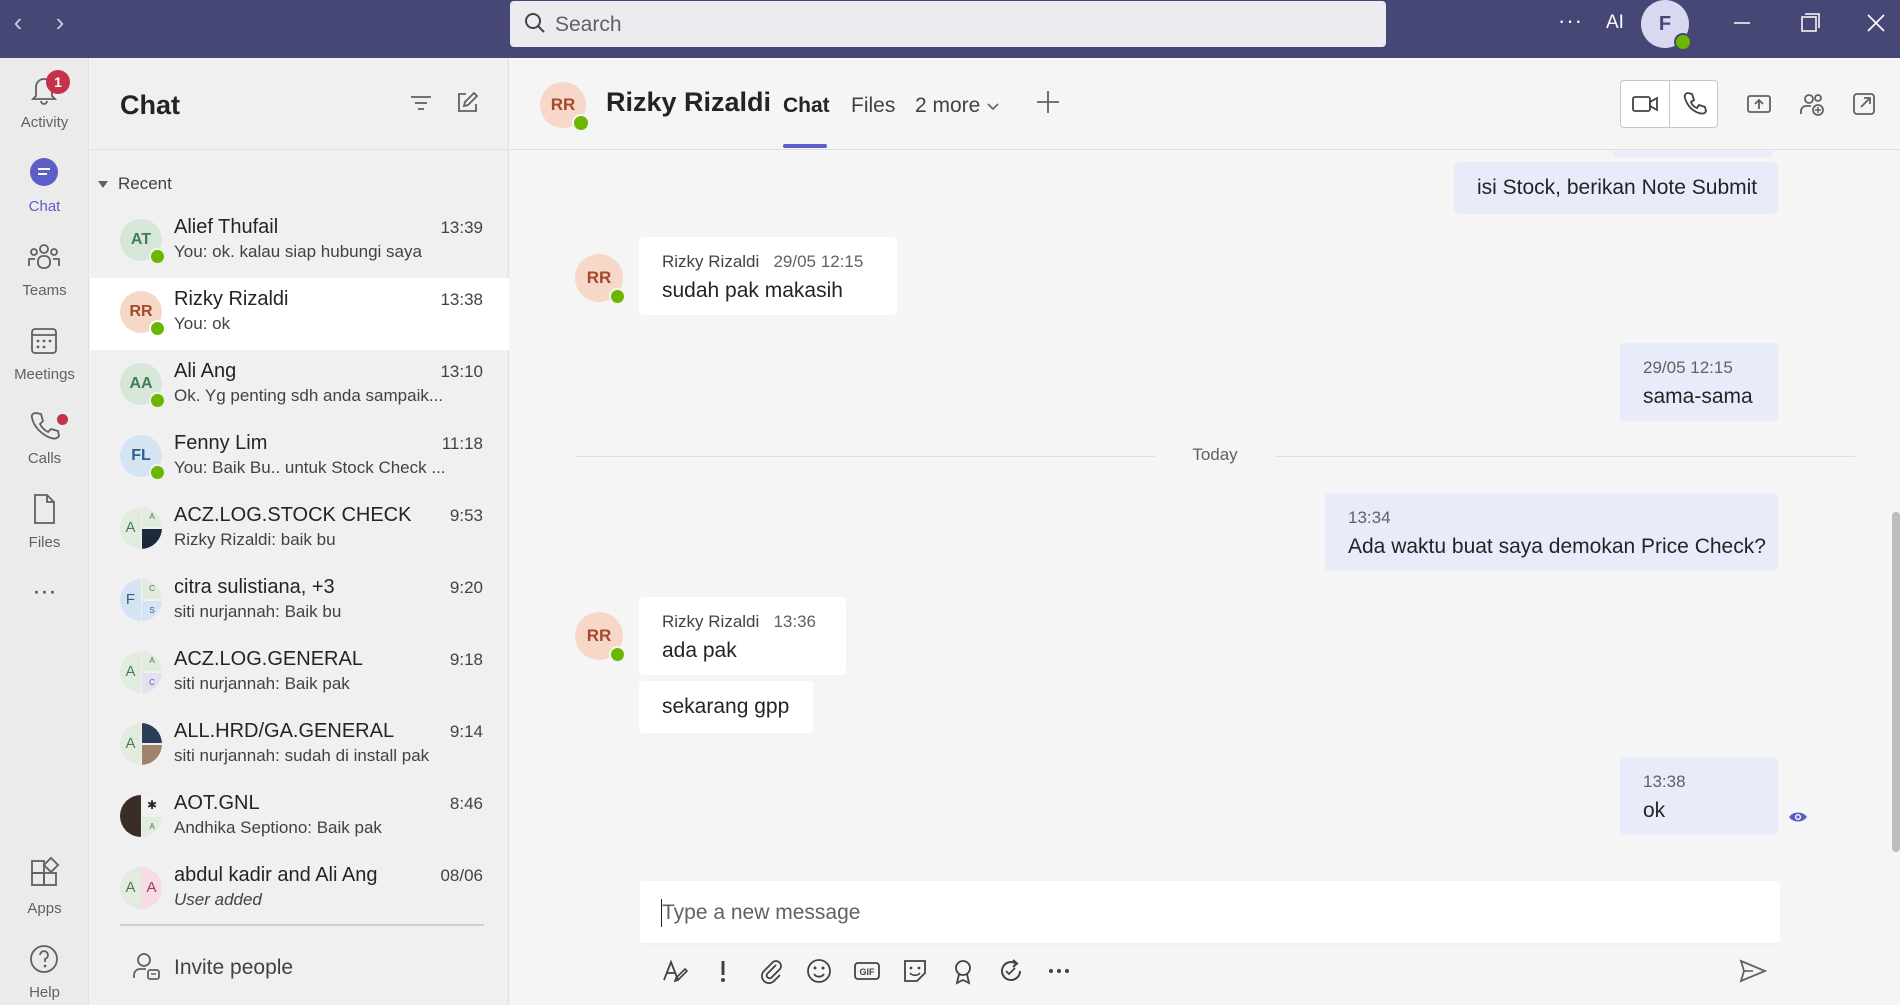 This screenshot has height=1005, width=1900. What do you see at coordinates (44, 598) in the screenshot?
I see `rail-more-apps: ···` at bounding box center [44, 598].